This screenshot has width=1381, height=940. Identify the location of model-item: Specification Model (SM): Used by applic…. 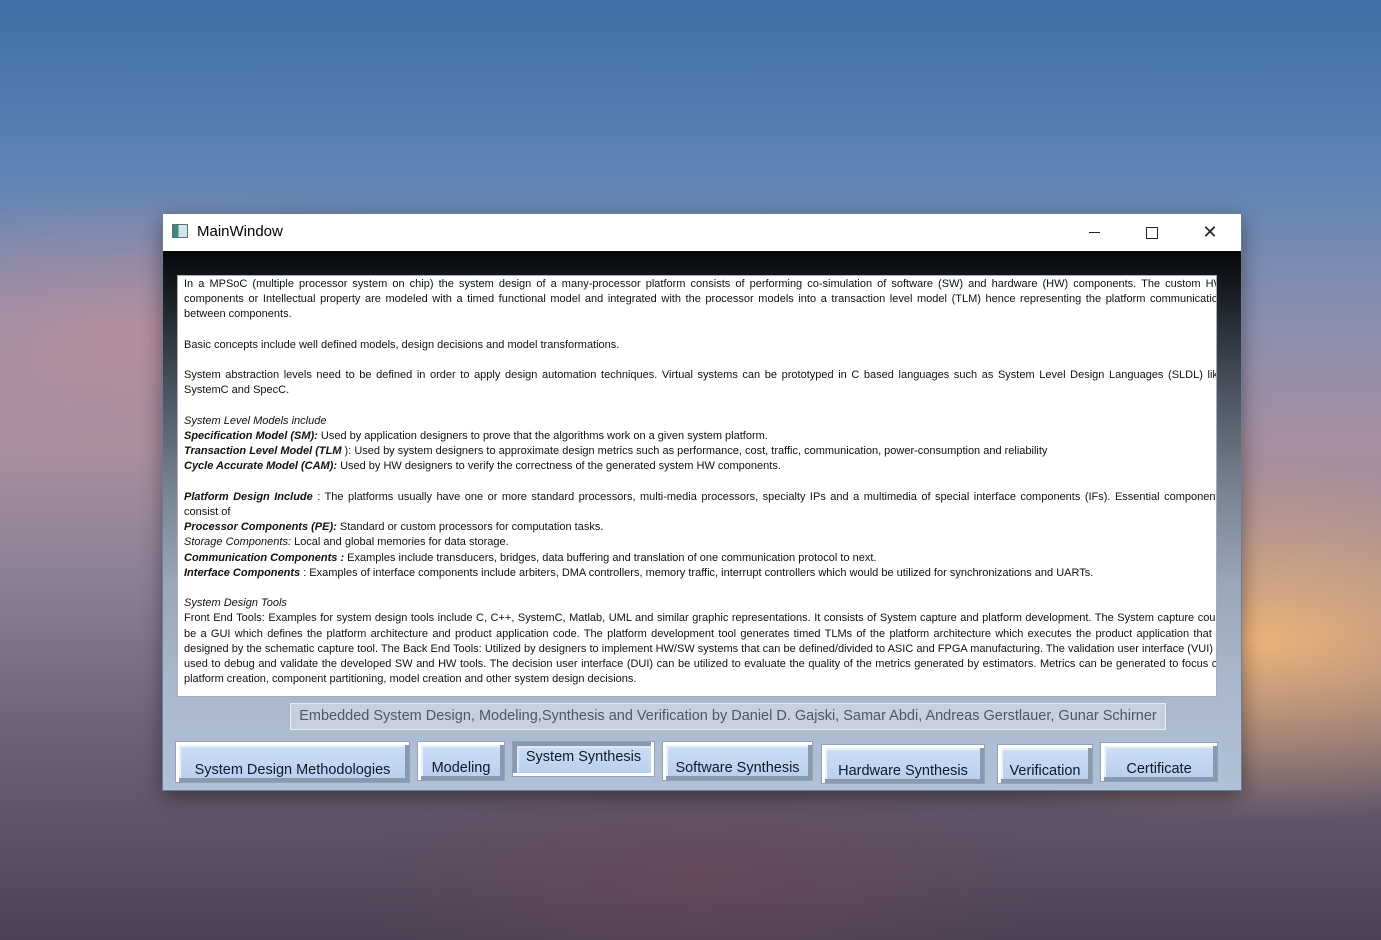
(700, 436).